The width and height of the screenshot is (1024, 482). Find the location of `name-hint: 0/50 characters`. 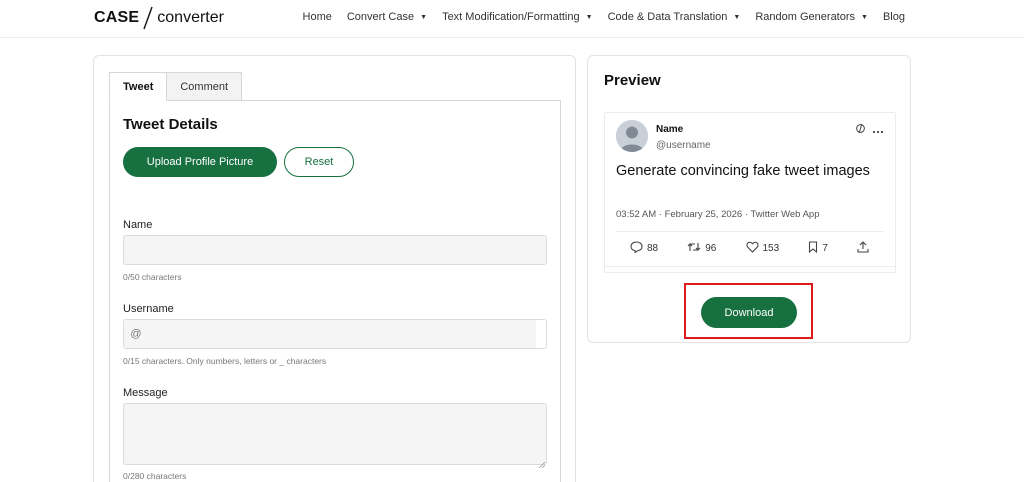

name-hint: 0/50 characters is located at coordinates (152, 277).